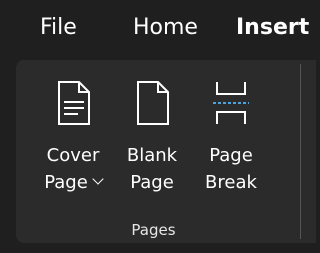 This screenshot has width=320, height=253. Describe the element at coordinates (73, 155) in the screenshot. I see `cover-page-label-line1: Cover` at that location.